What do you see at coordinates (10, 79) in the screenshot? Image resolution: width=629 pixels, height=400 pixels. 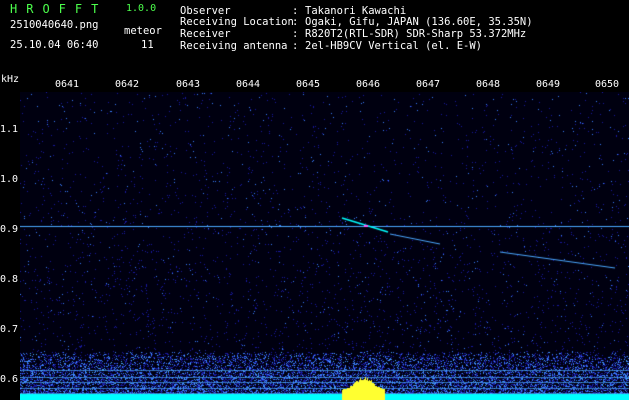 I see `frequency-unit-label: kHz` at bounding box center [10, 79].